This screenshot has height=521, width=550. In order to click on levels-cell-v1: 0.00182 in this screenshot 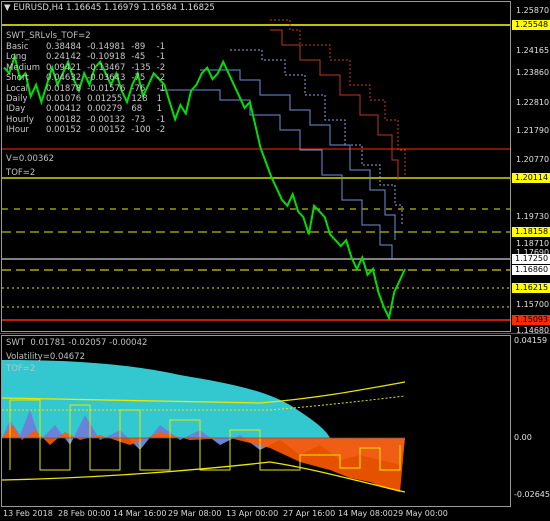, I will do `click(64, 119)`.